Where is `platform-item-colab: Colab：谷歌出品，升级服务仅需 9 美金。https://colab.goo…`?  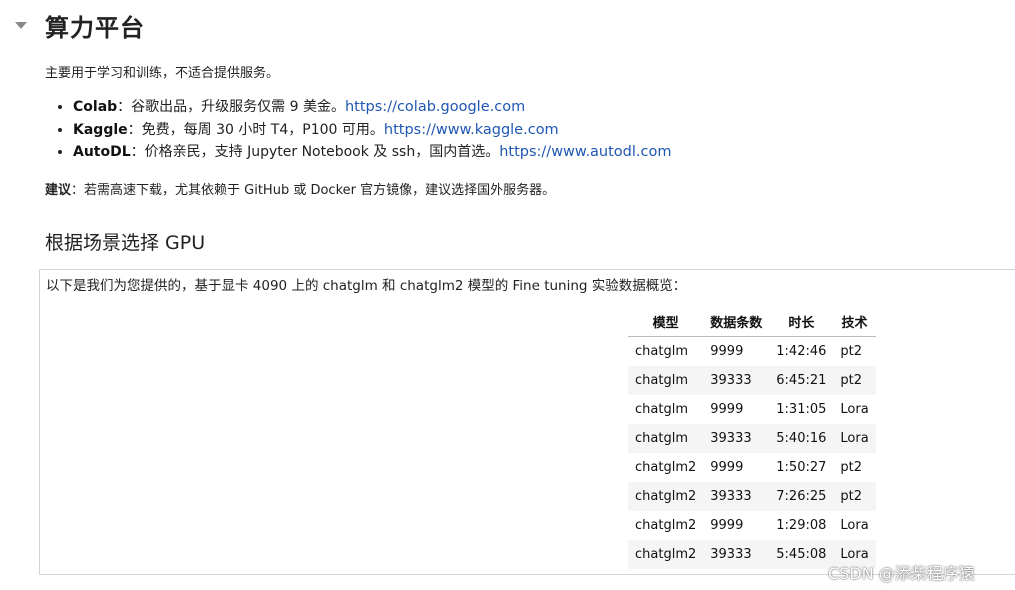 platform-item-colab: Colab：谷歌出品，升级服务仅需 9 美金。https://colab.goo… is located at coordinates (372, 107).